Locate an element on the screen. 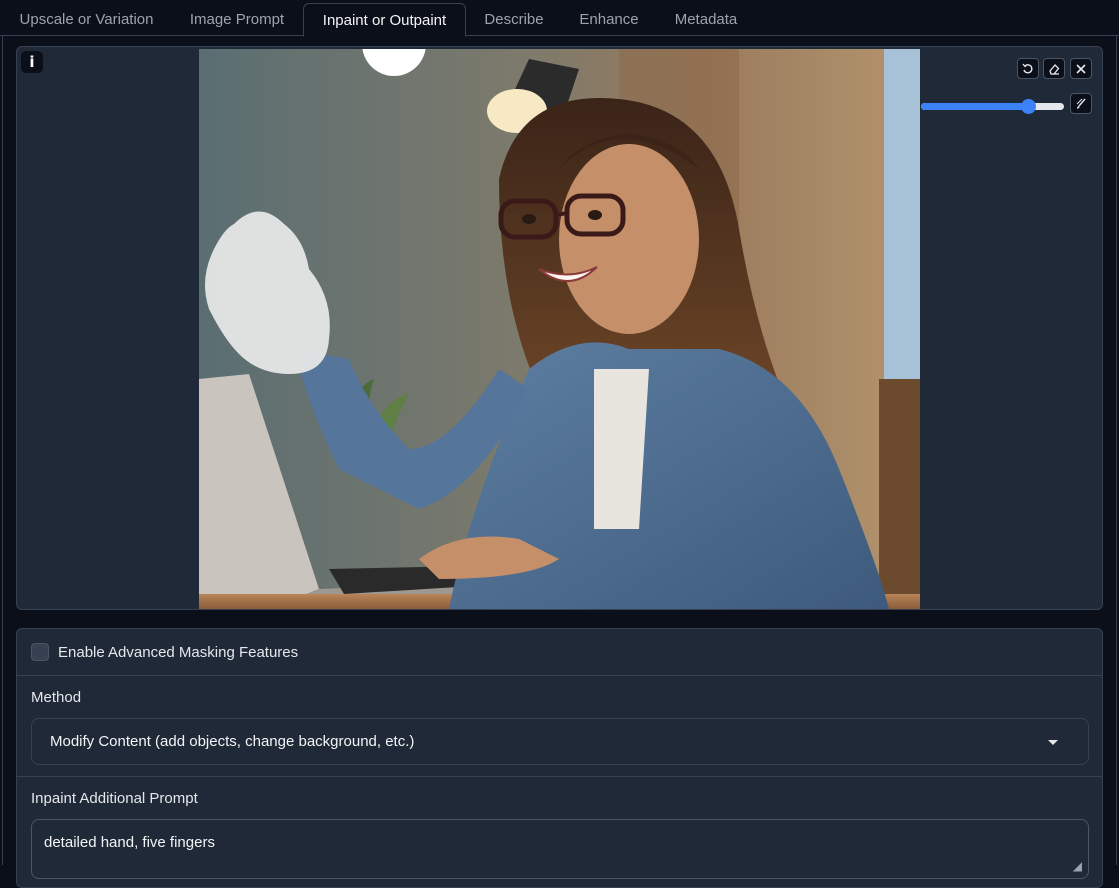 The width and height of the screenshot is (1119, 888). tab-describe: Describe is located at coordinates (514, 19).